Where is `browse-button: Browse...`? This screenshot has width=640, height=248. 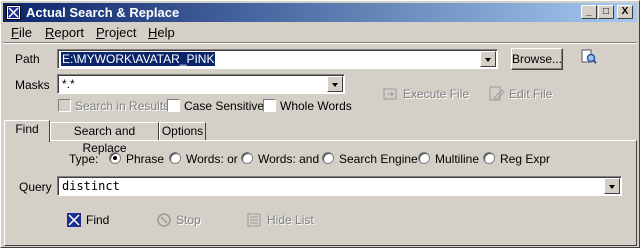 browse-button: Browse... is located at coordinates (537, 59).